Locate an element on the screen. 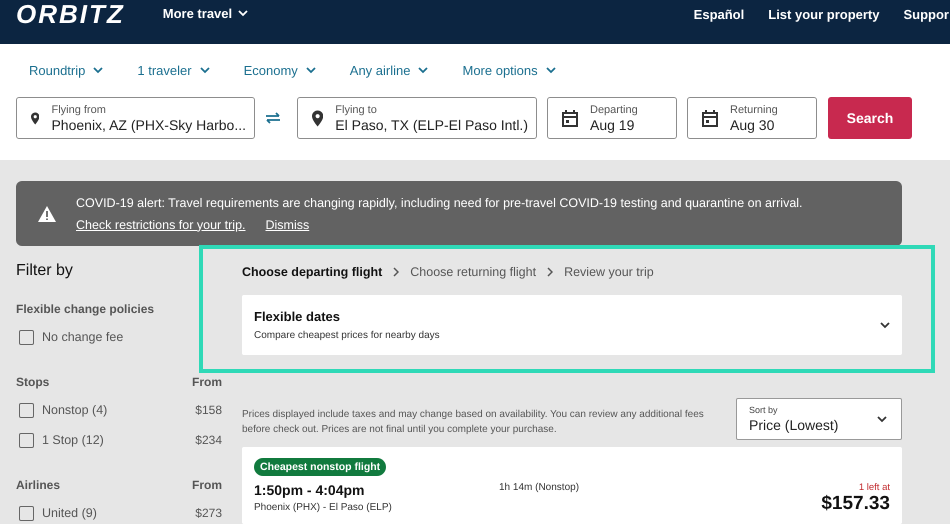 The image size is (950, 524). filter-heading: Stops is located at coordinates (33, 382).